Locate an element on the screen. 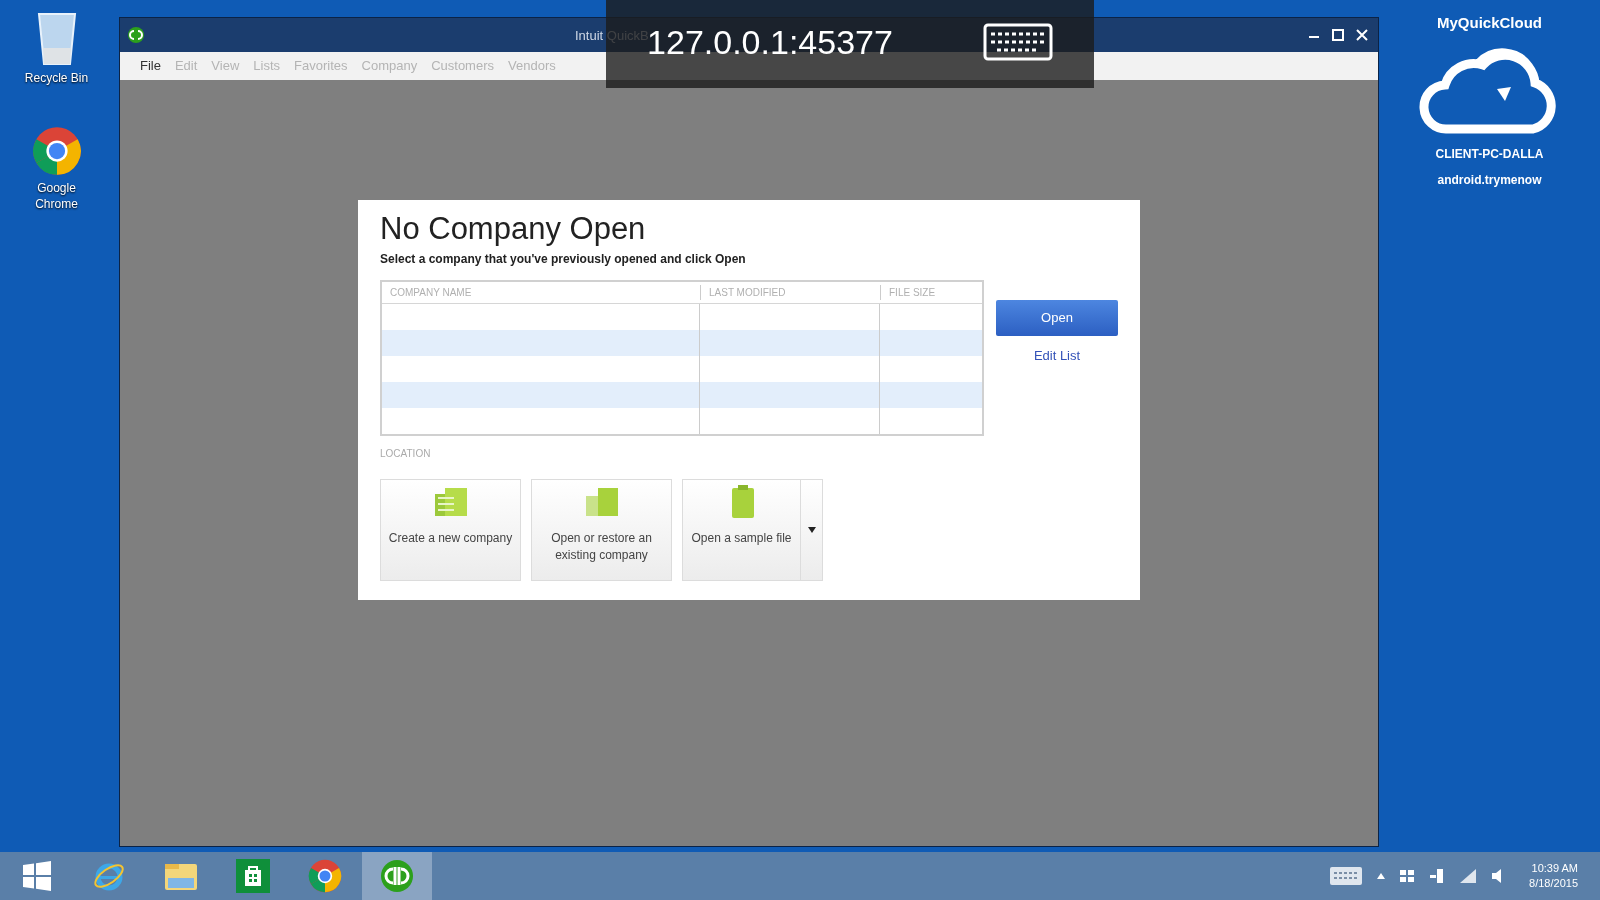  clock-time: 10:39 AM is located at coordinates (1554, 868).